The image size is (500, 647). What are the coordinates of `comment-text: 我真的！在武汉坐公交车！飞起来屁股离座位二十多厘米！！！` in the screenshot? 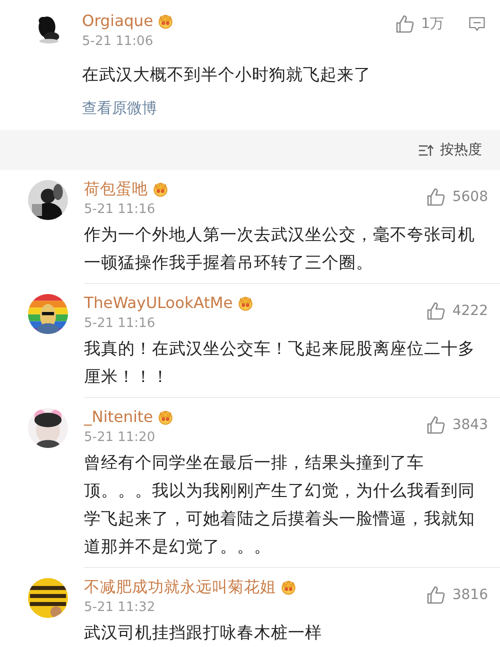 It's located at (280, 363).